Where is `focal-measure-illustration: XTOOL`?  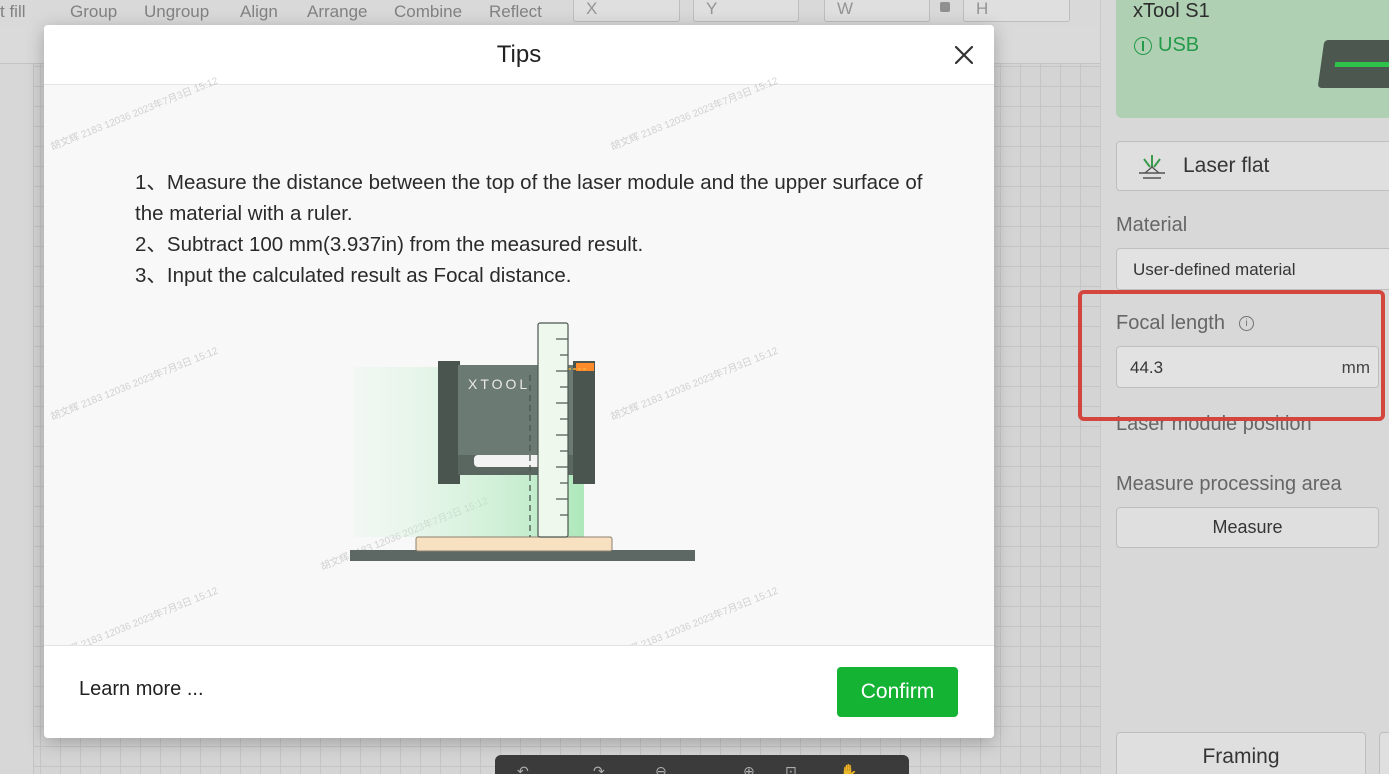
focal-measure-illustration: XTOOL is located at coordinates (522, 441).